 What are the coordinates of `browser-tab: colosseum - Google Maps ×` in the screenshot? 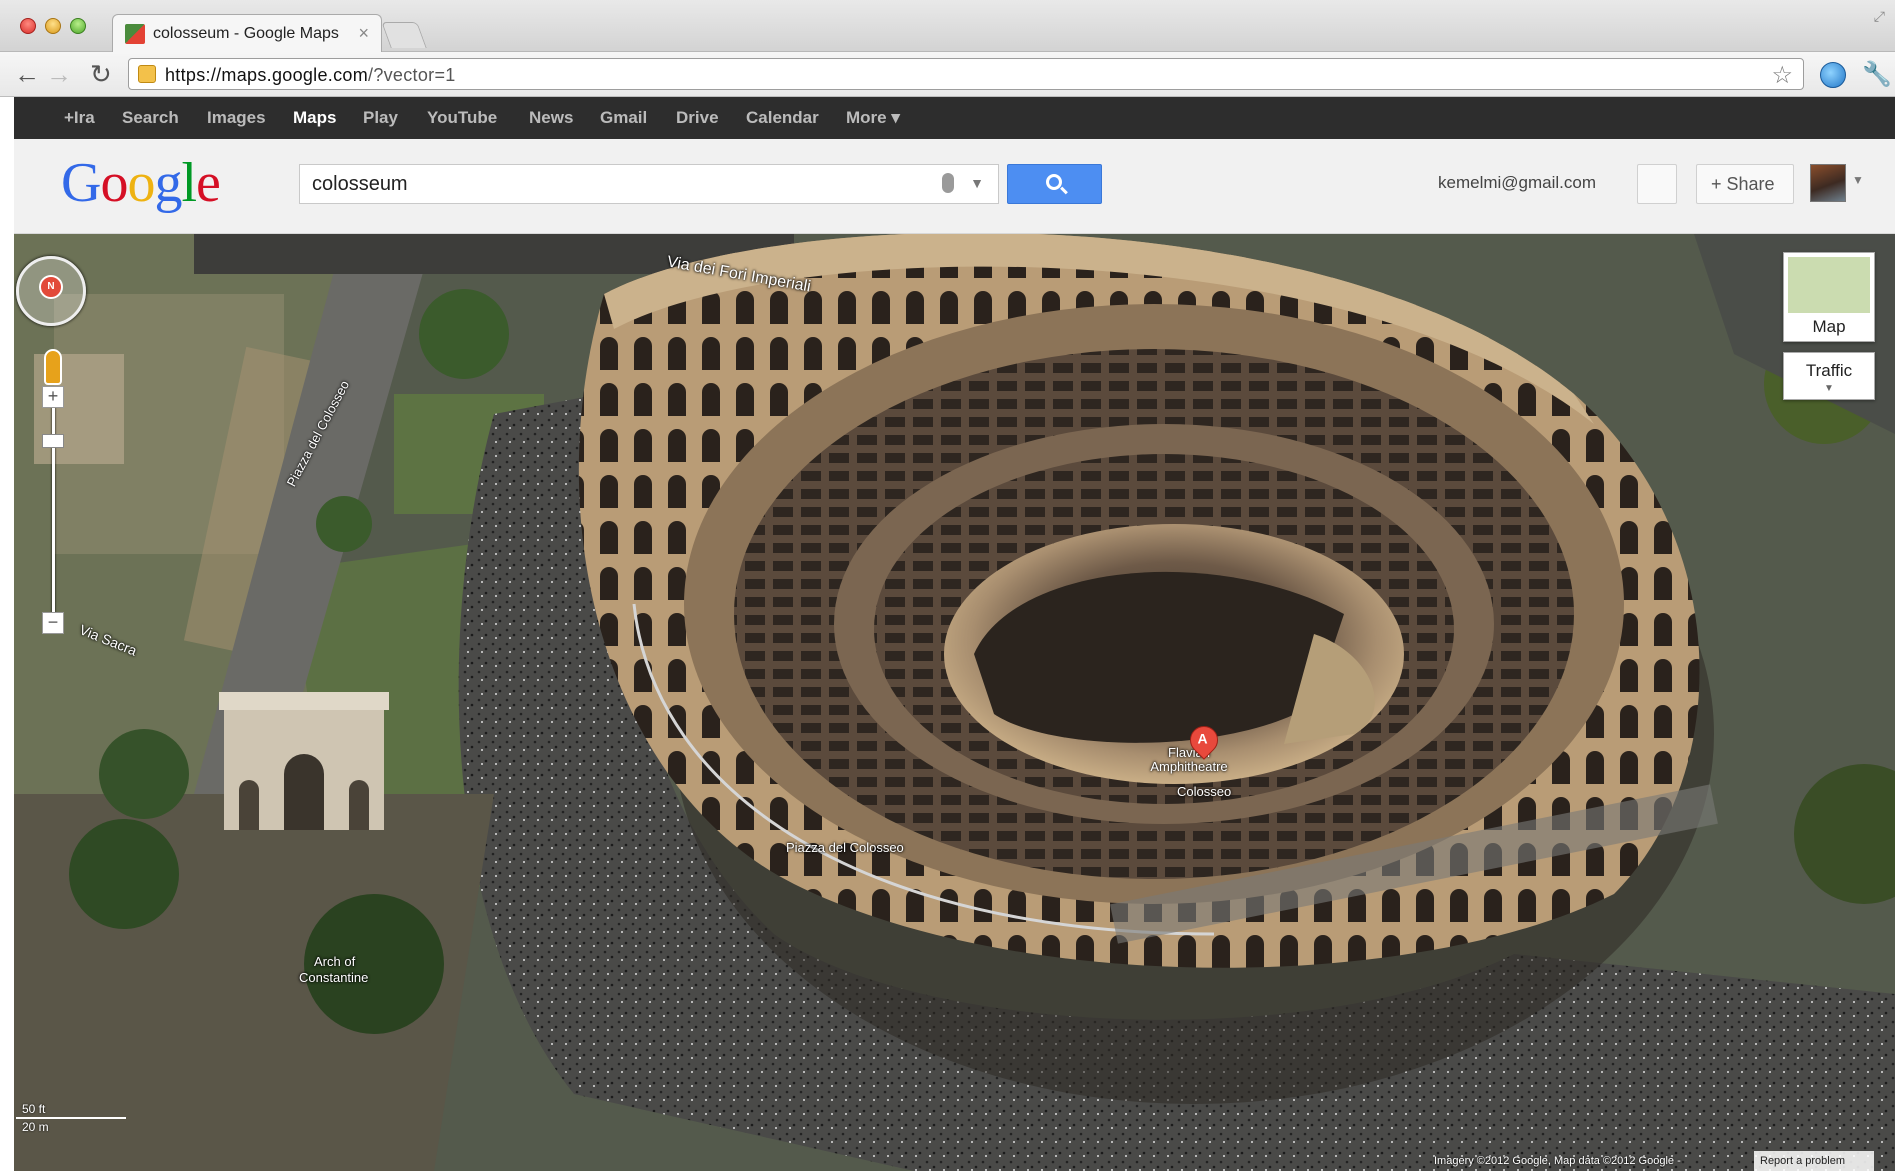 It's located at (247, 33).